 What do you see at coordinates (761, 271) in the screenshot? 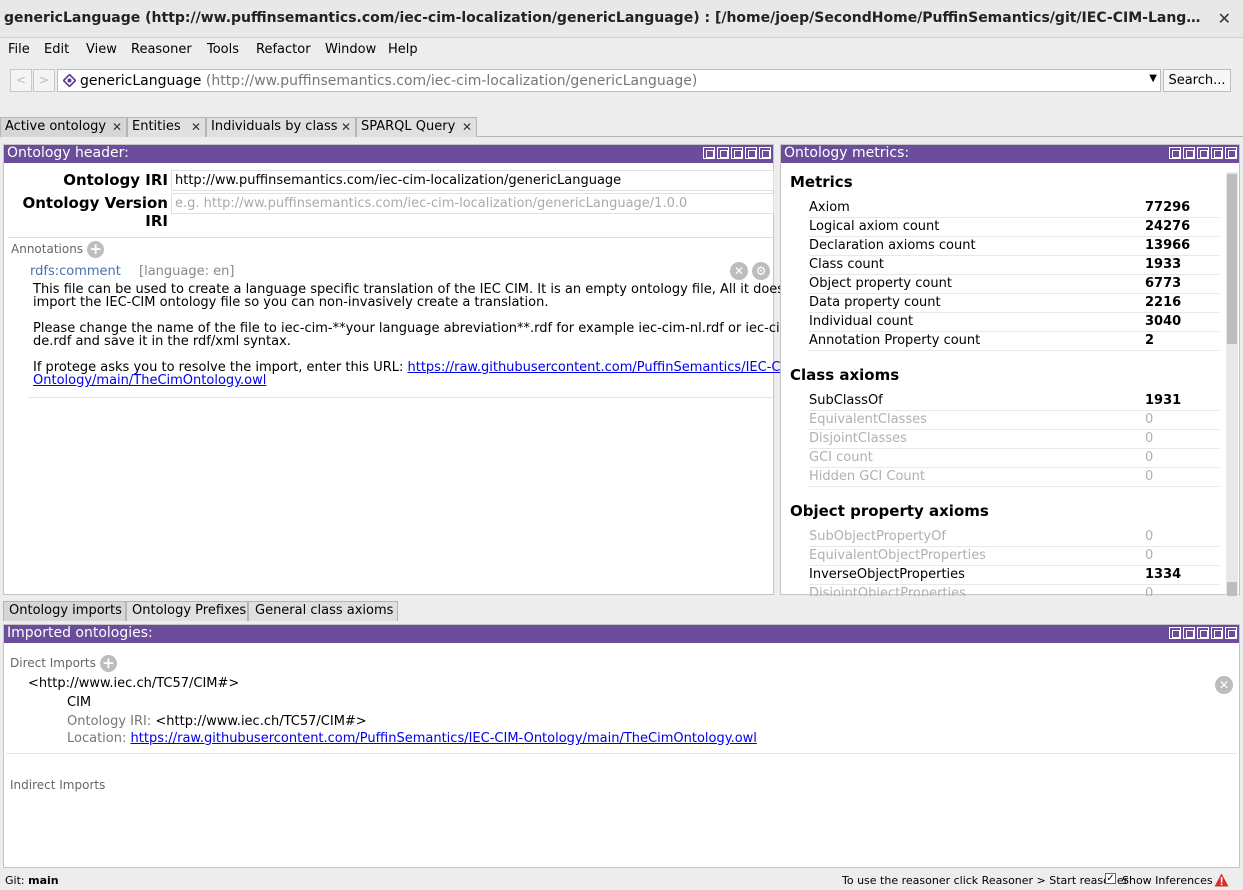
I see `edit-annotation-icon: ⚙` at bounding box center [761, 271].